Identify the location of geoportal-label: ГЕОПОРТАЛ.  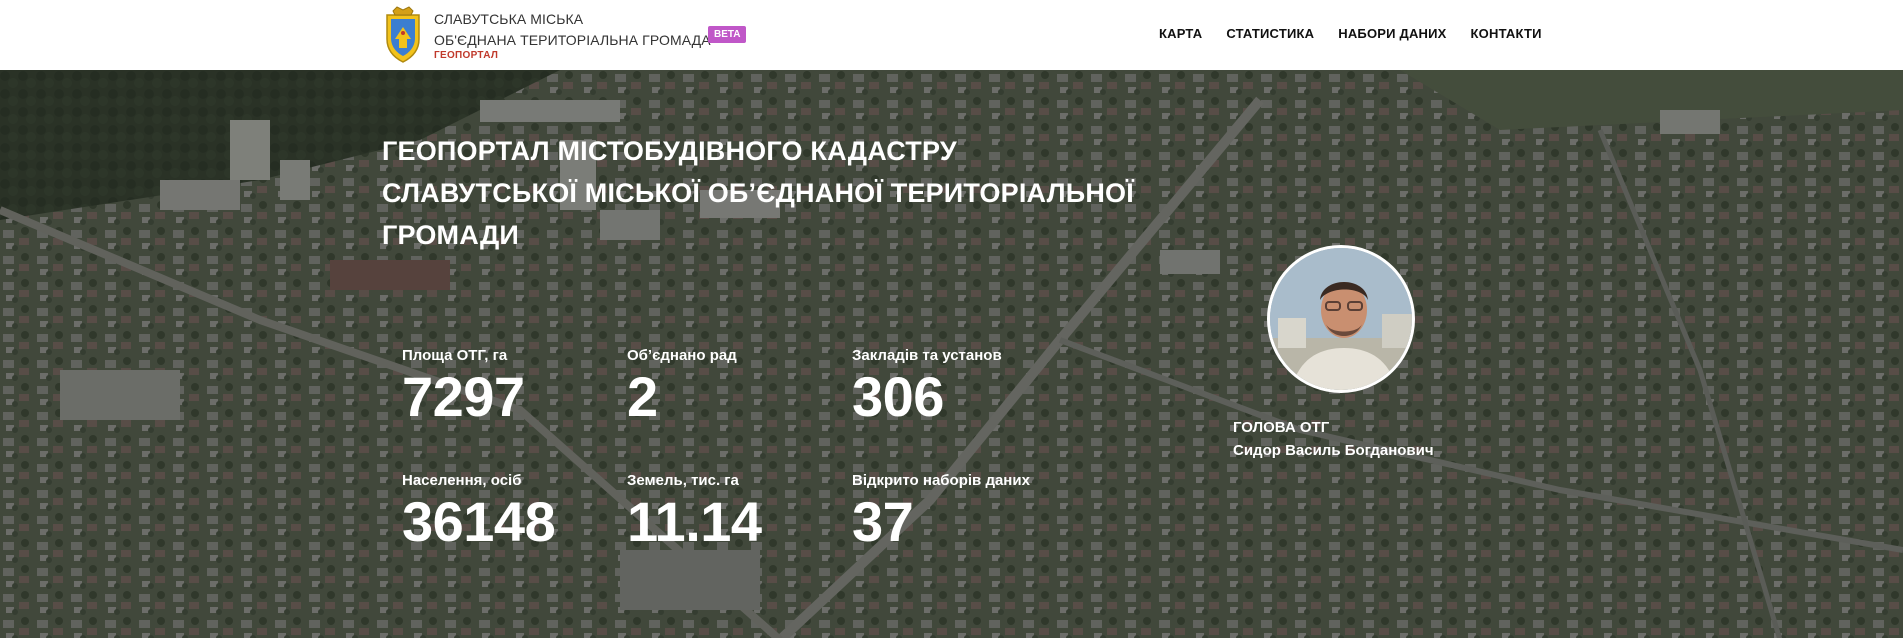
(466, 55).